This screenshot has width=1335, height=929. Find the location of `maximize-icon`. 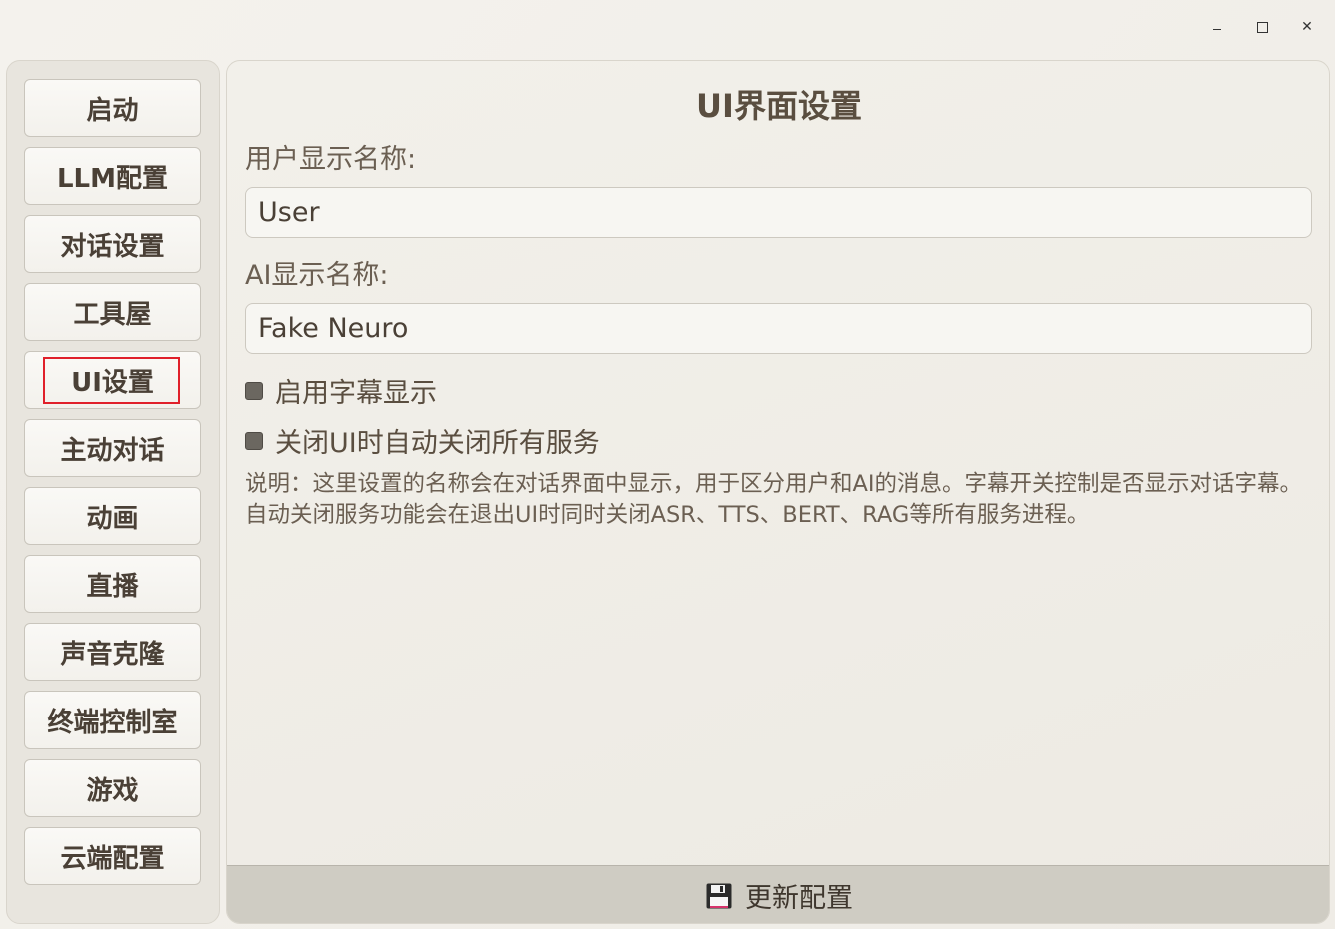

maximize-icon is located at coordinates (1262, 27).